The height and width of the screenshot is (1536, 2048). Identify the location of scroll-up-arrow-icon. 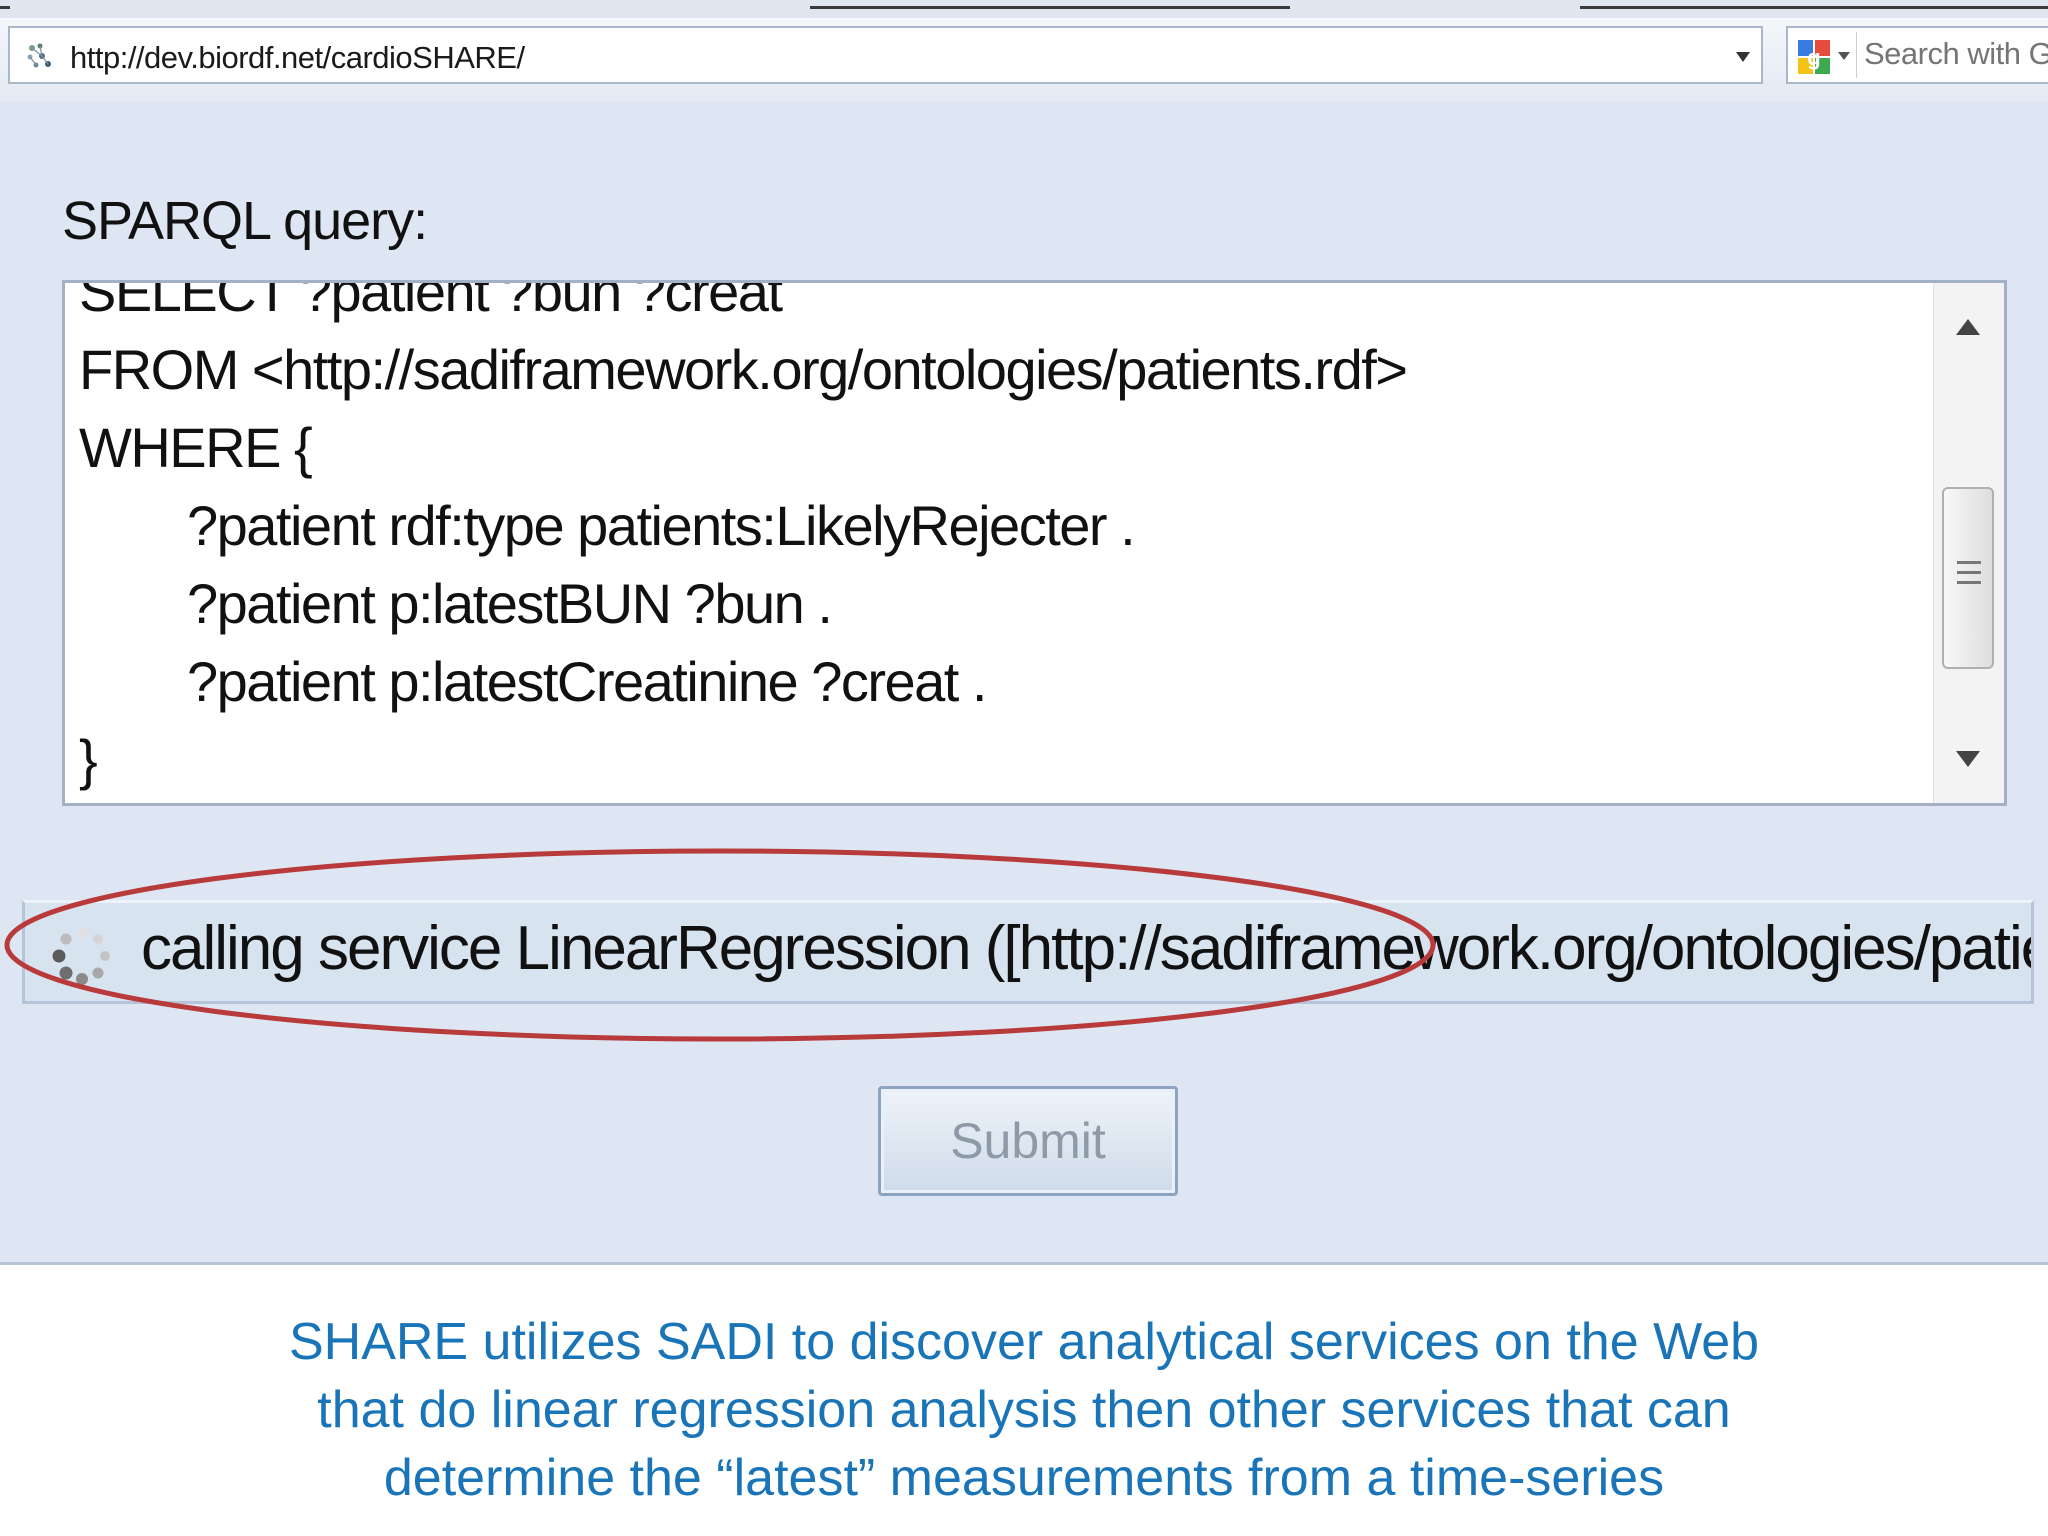
(1968, 327).